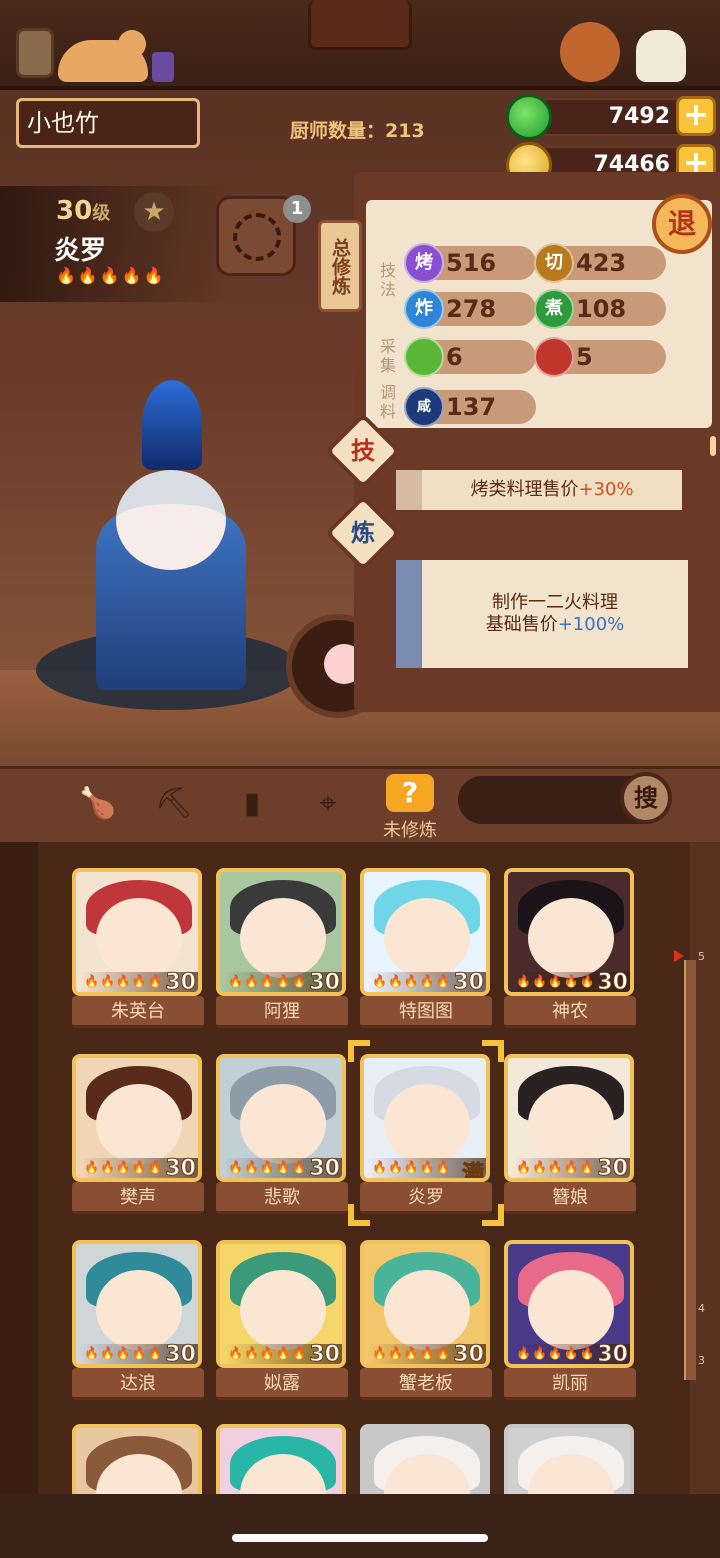 This screenshot has height=1558, width=720. Describe the element at coordinates (701, 1308) in the screenshot. I see `ruler-4: 4` at that location.